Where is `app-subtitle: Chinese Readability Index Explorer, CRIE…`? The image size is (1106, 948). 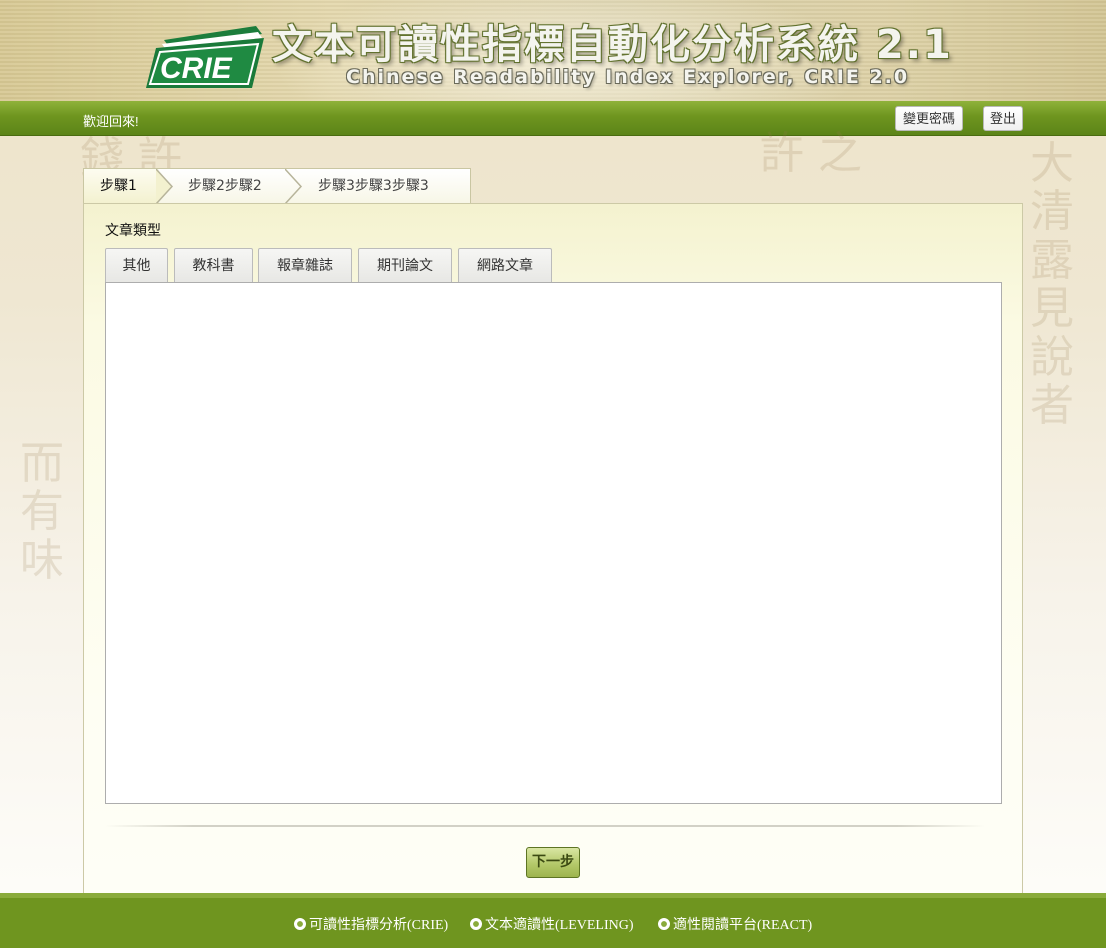
app-subtitle: Chinese Readability Index Explorer, CRIE… is located at coordinates (628, 77).